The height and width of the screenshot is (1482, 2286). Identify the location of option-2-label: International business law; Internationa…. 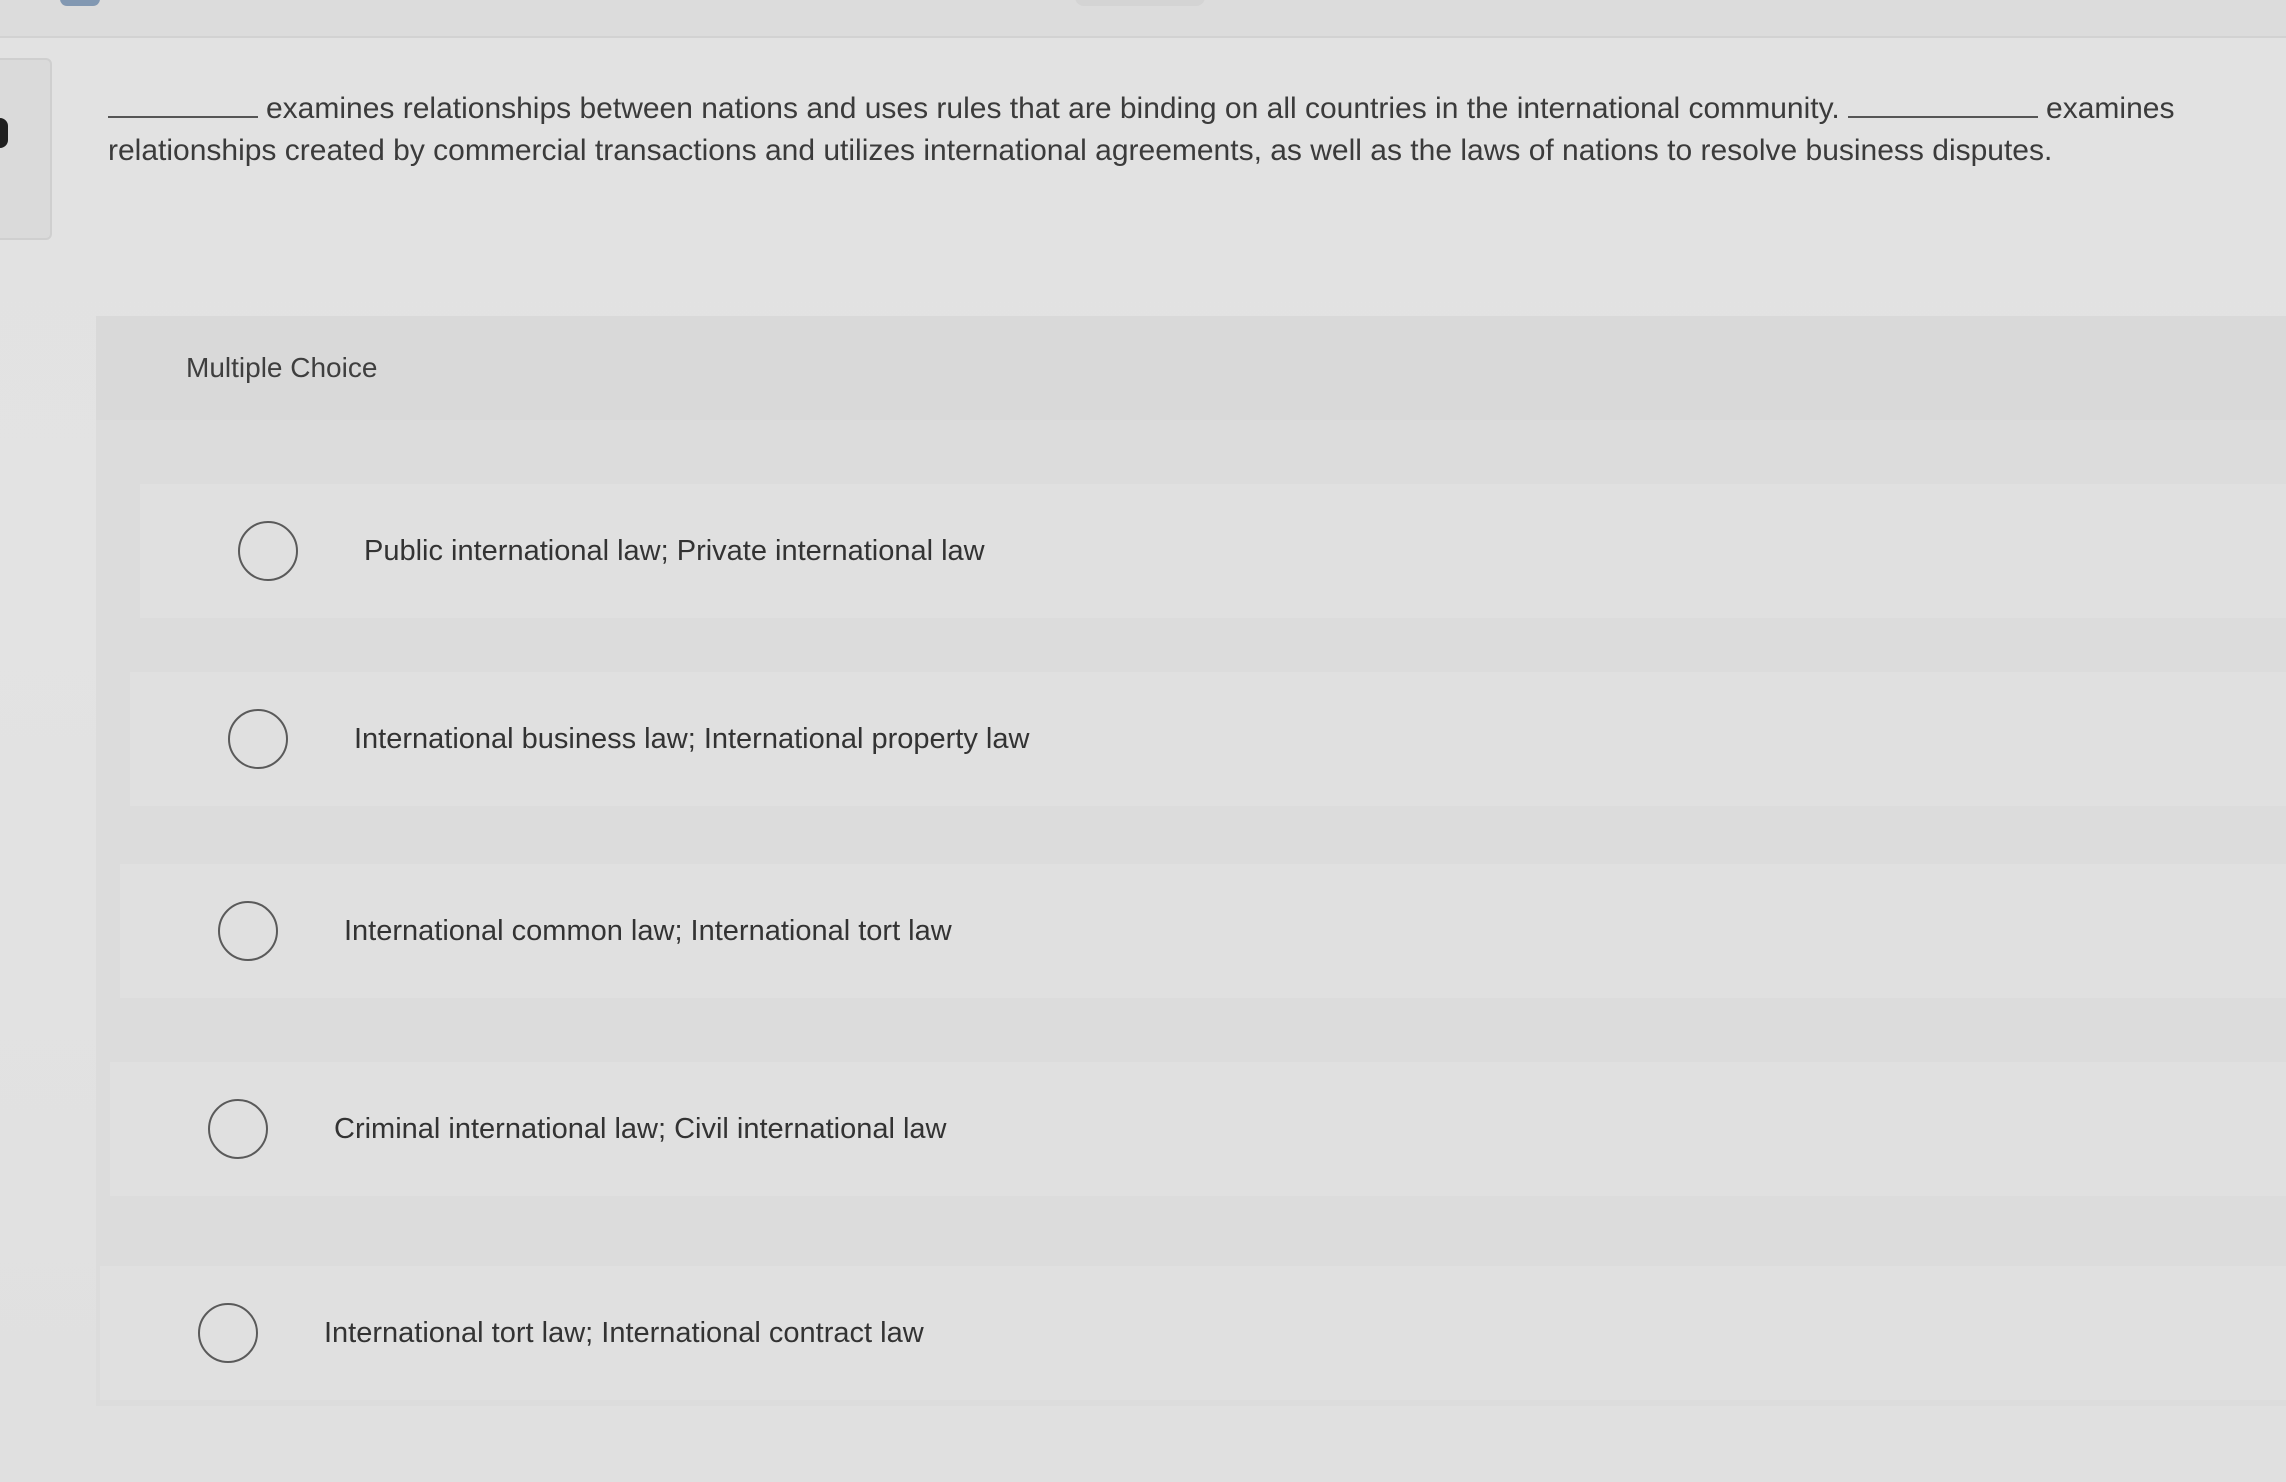
(692, 739).